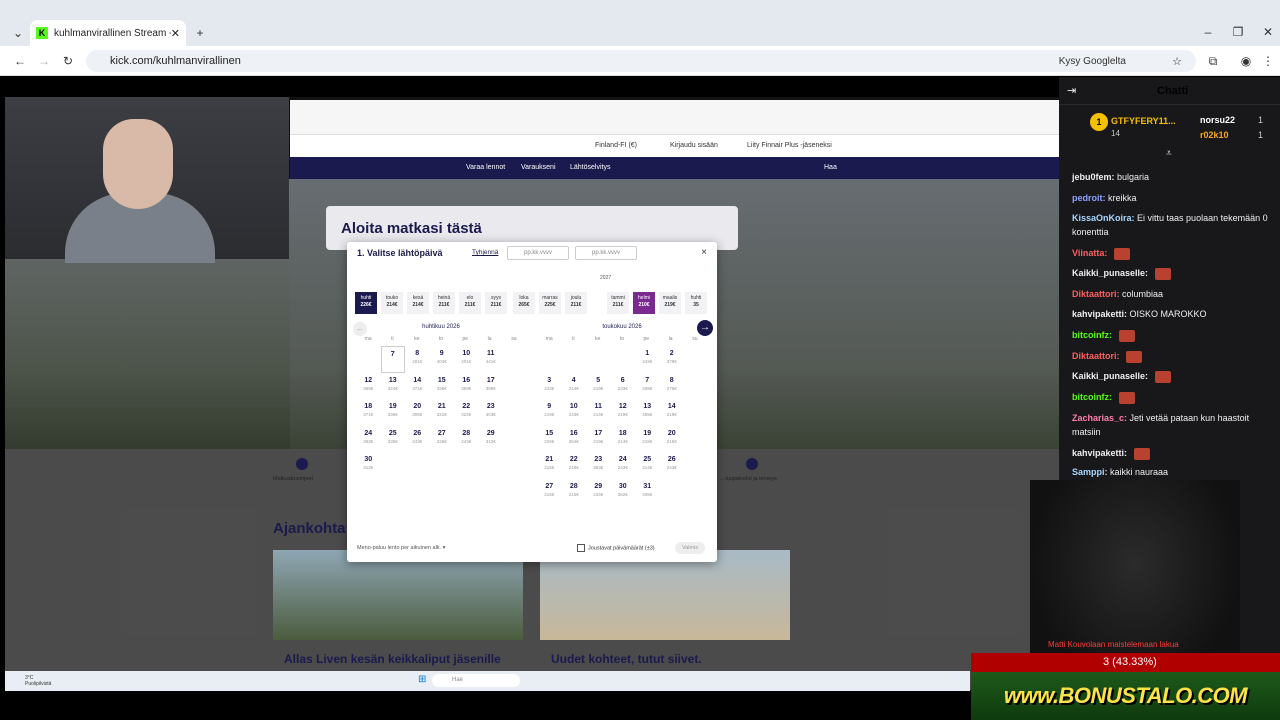 The height and width of the screenshot is (720, 1280). I want to click on back-icon: ←, so click(20, 61).